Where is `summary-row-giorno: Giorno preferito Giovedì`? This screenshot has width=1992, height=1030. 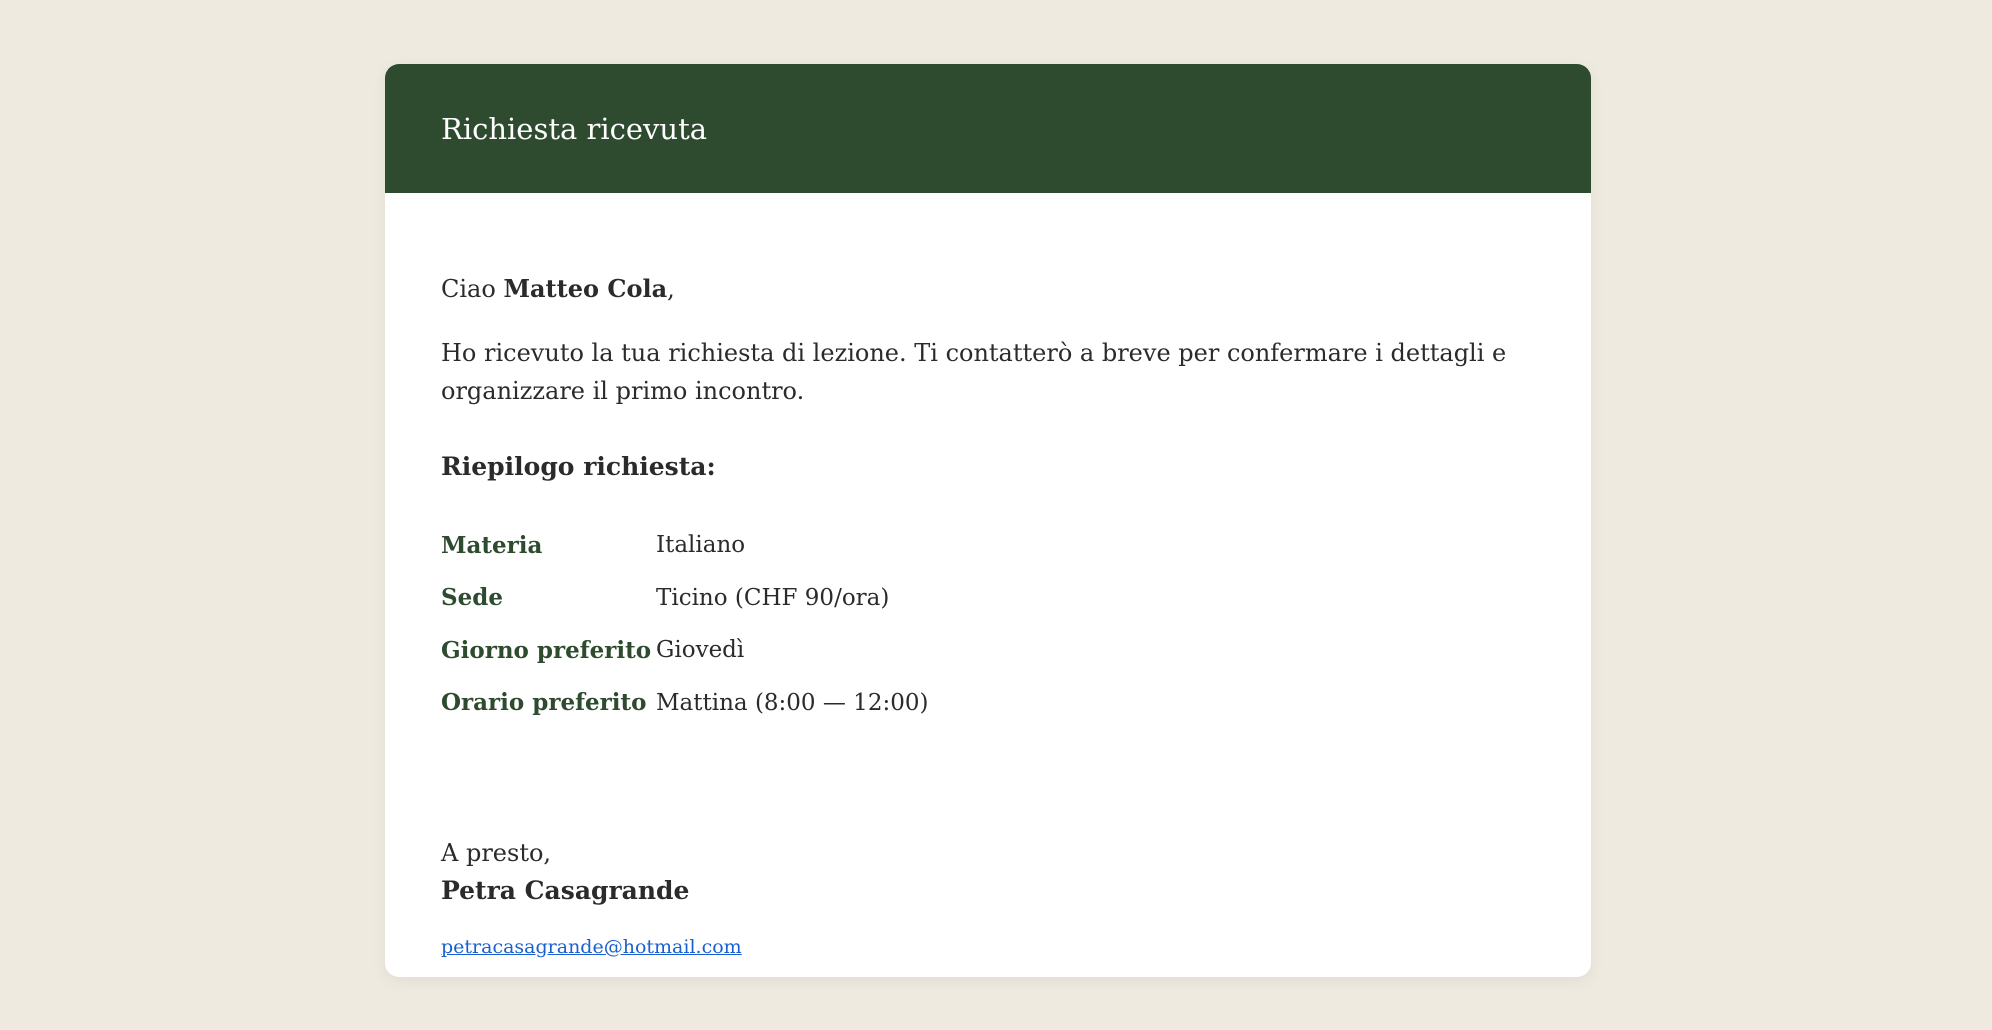 summary-row-giorno: Giorno preferito Giovedì is located at coordinates (684, 650).